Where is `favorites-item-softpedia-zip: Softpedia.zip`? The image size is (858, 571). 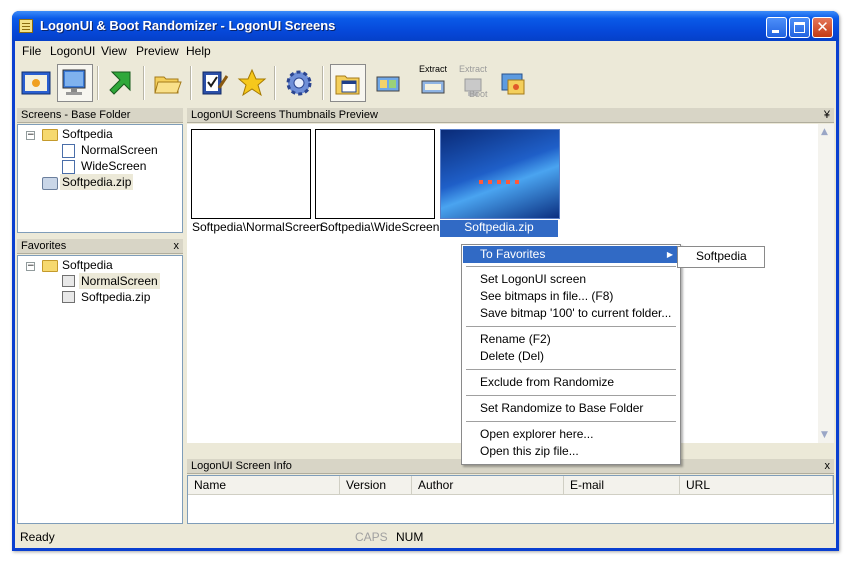 favorites-item-softpedia-zip: Softpedia.zip is located at coordinates (115, 297).